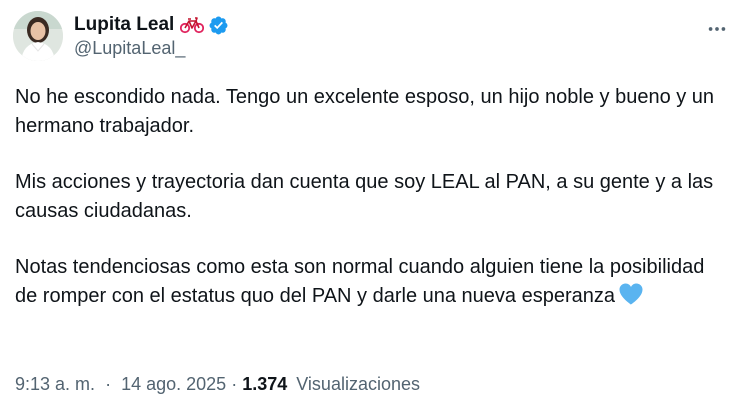 This screenshot has height=407, width=750. Describe the element at coordinates (218, 25) in the screenshot. I see `verified-badge-icon` at that location.